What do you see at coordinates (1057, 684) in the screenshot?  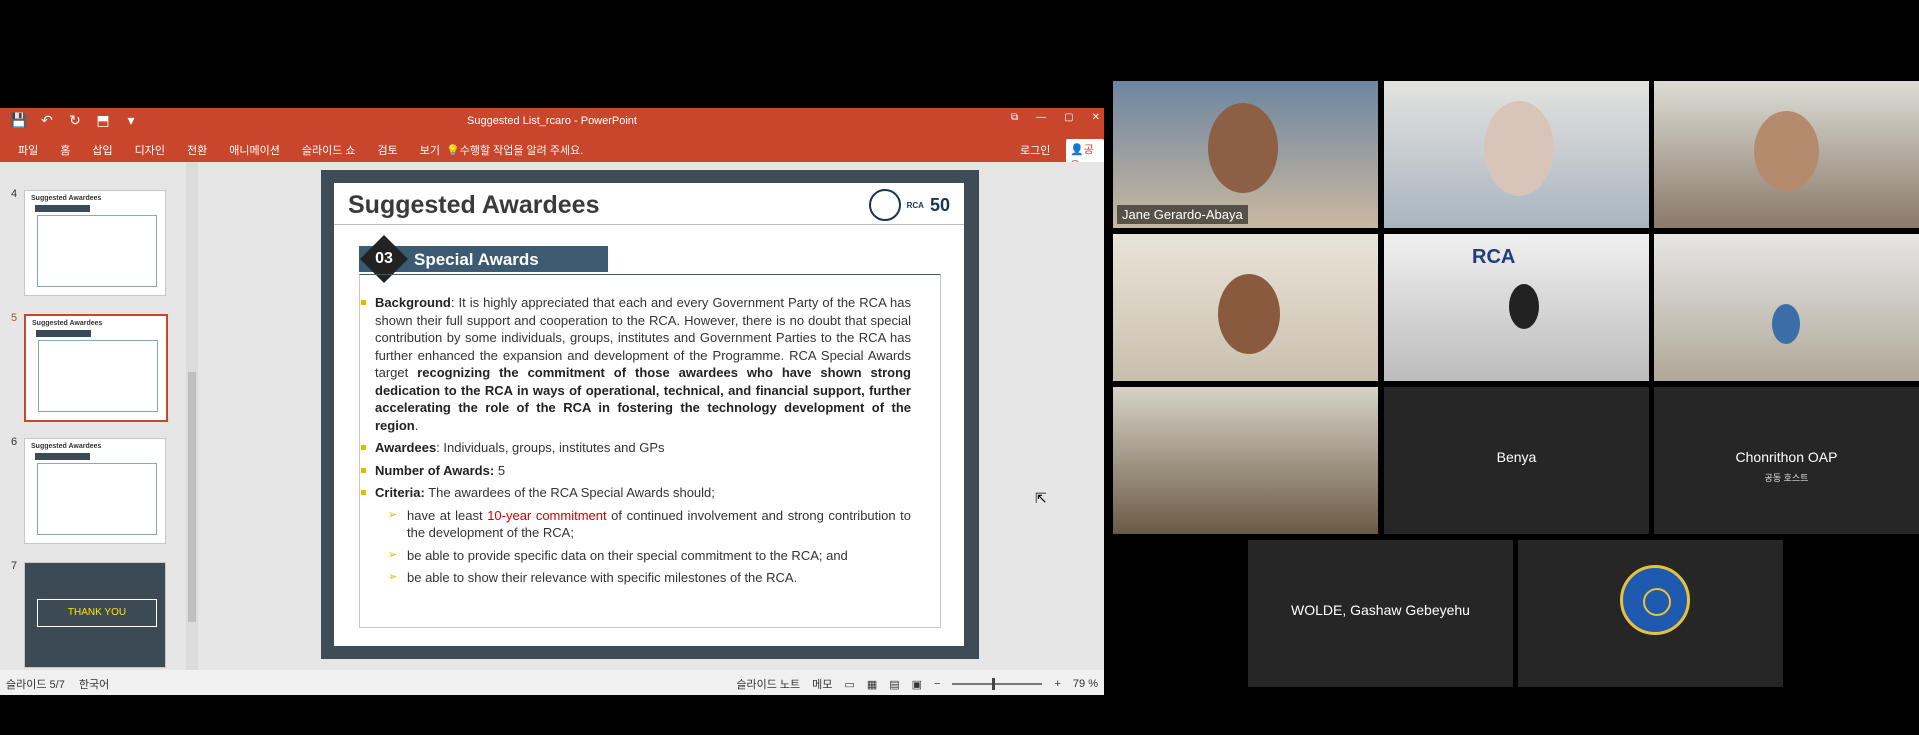 I see `zoom-in-icon: +` at bounding box center [1057, 684].